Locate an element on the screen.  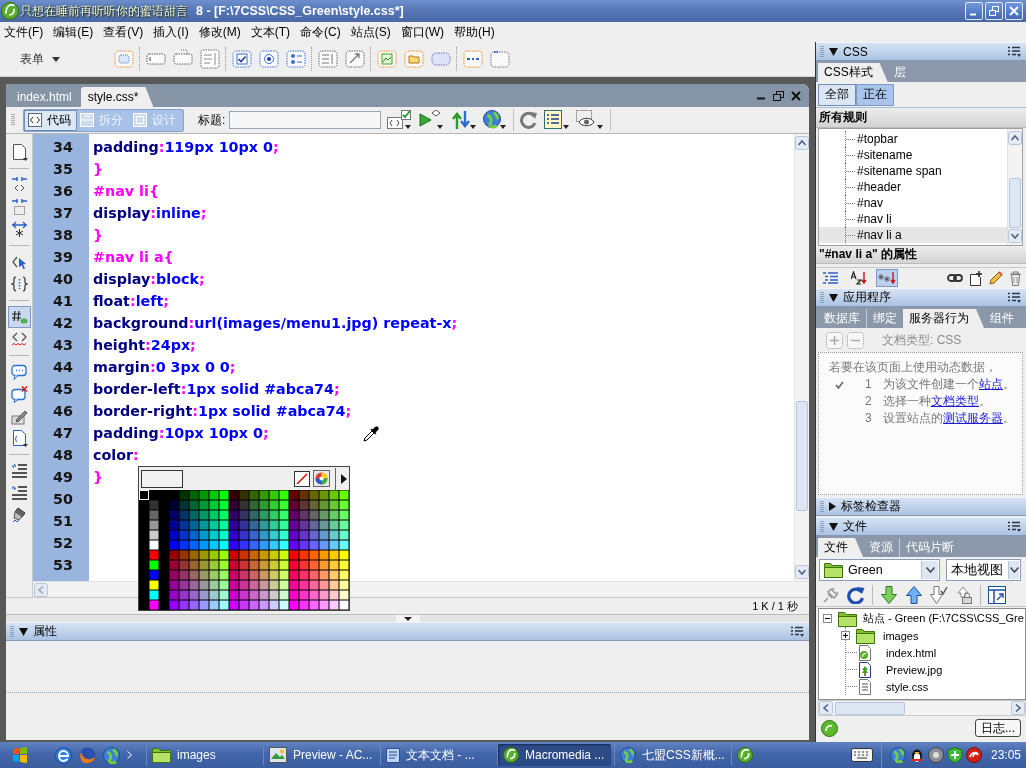
color-wheel-icon is located at coordinates (321, 478).